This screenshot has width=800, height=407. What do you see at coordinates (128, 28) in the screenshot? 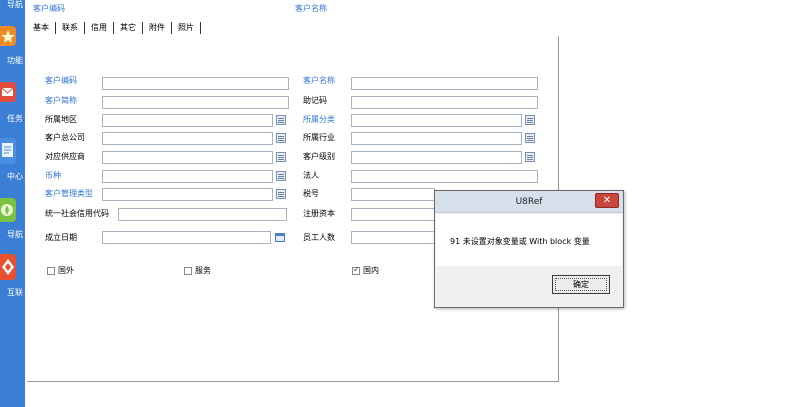
I see `tab-other: 其它` at bounding box center [128, 28].